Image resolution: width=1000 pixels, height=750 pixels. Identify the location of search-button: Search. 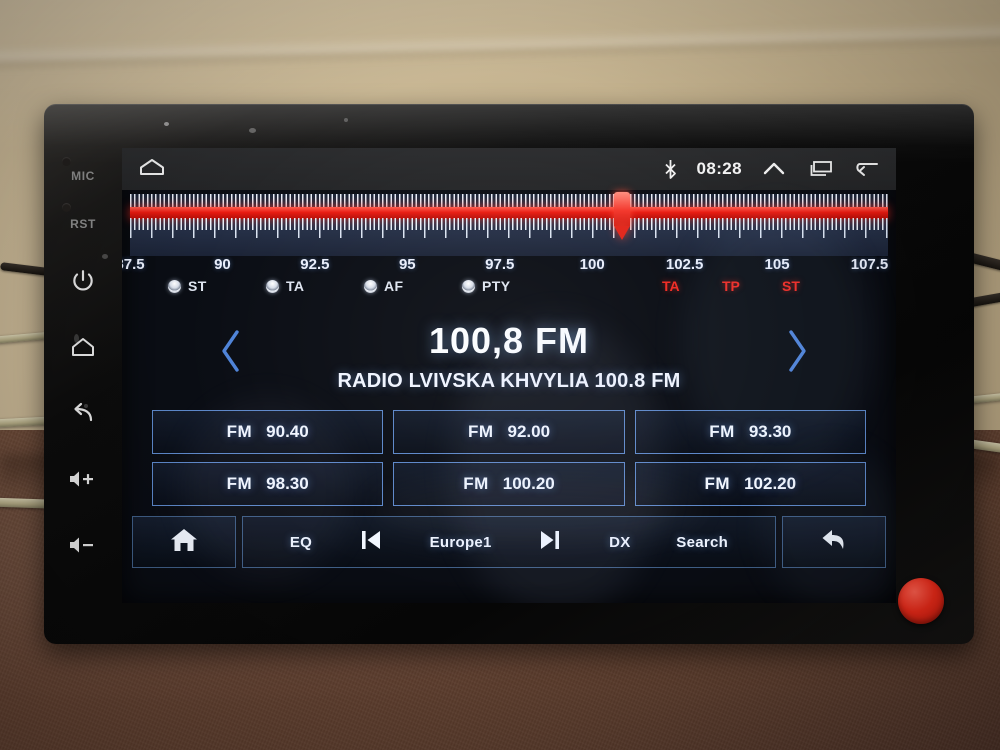
(702, 542).